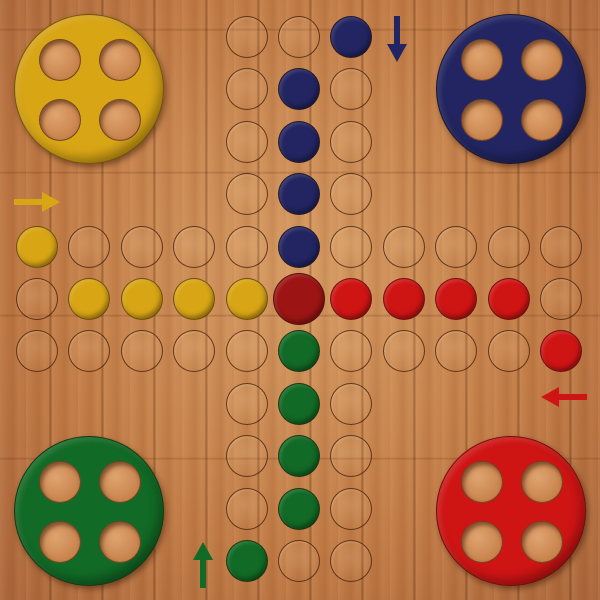 Image resolution: width=600 pixels, height=600 pixels. I want to click on home-blue, so click(511, 89).